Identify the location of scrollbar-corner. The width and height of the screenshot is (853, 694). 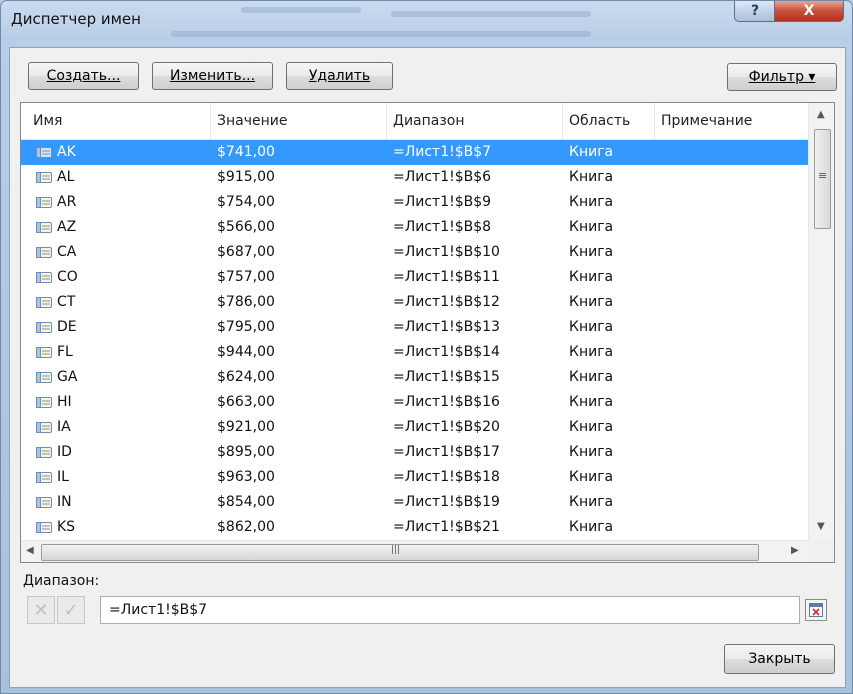
(821, 551).